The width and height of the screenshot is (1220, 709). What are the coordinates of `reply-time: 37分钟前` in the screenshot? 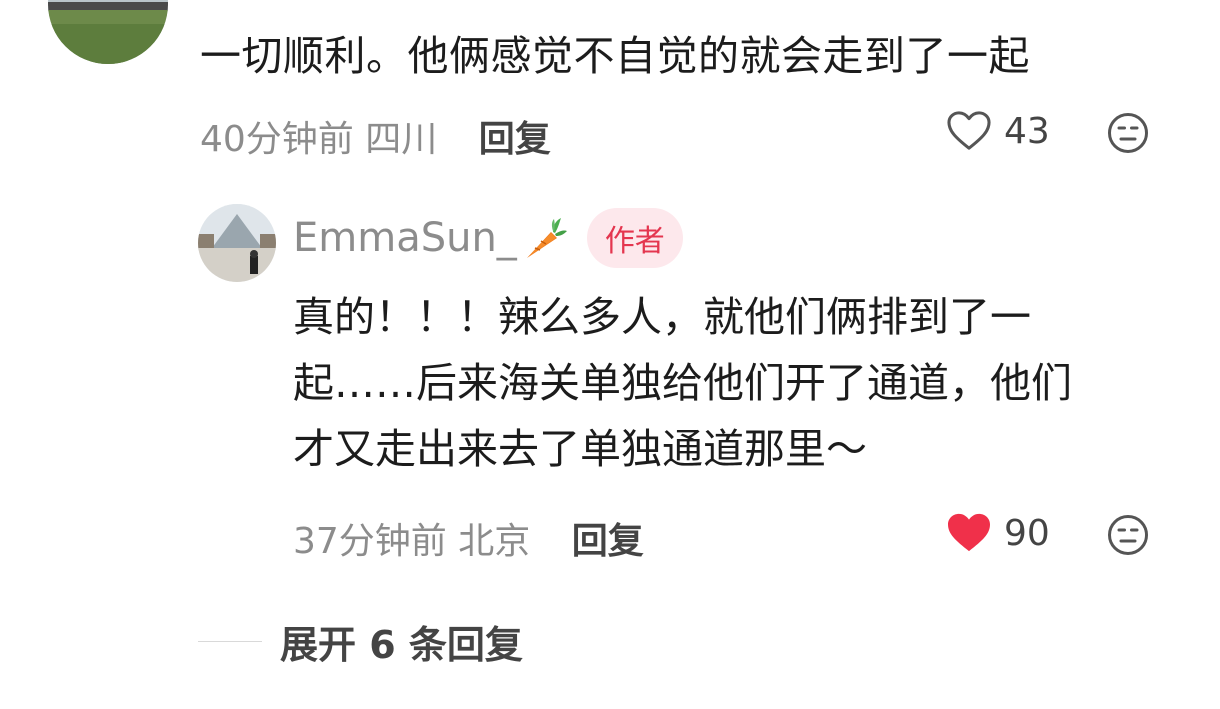 It's located at (370, 541).